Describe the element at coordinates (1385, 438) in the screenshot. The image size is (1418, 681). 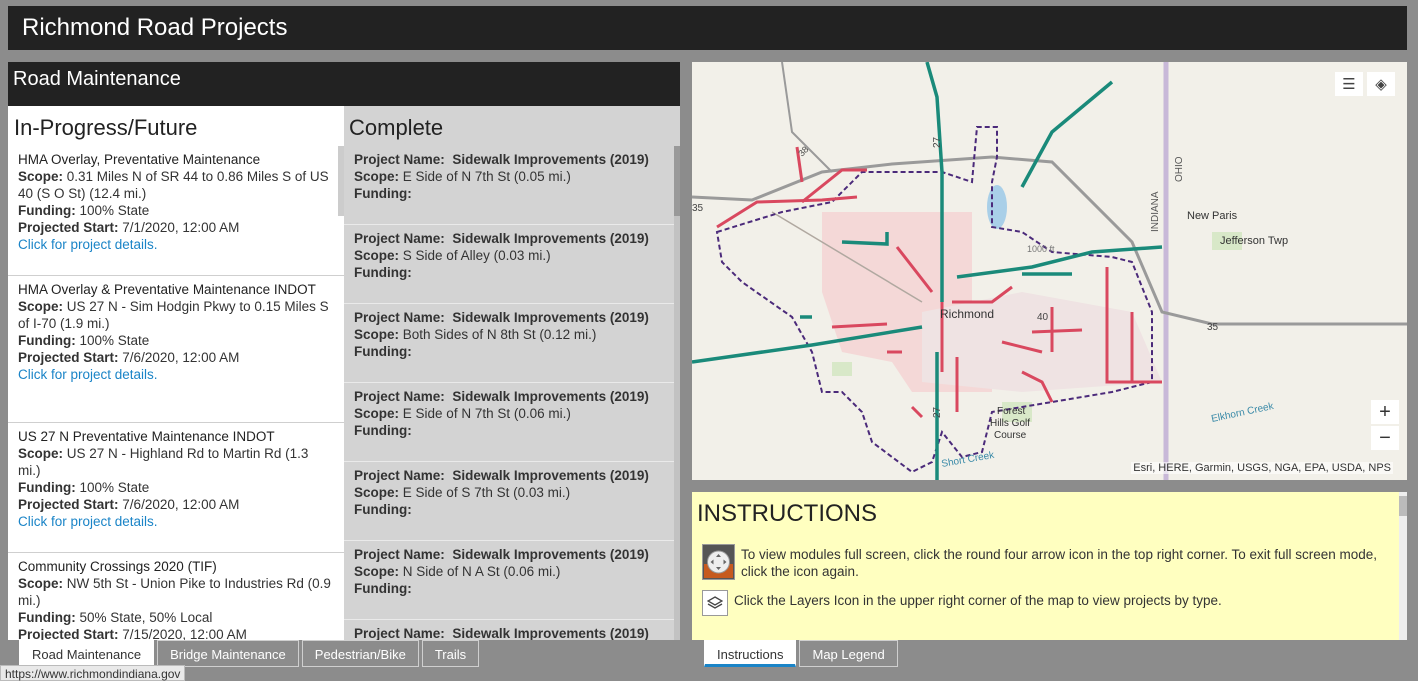
I see `zoom-out-button: −` at that location.